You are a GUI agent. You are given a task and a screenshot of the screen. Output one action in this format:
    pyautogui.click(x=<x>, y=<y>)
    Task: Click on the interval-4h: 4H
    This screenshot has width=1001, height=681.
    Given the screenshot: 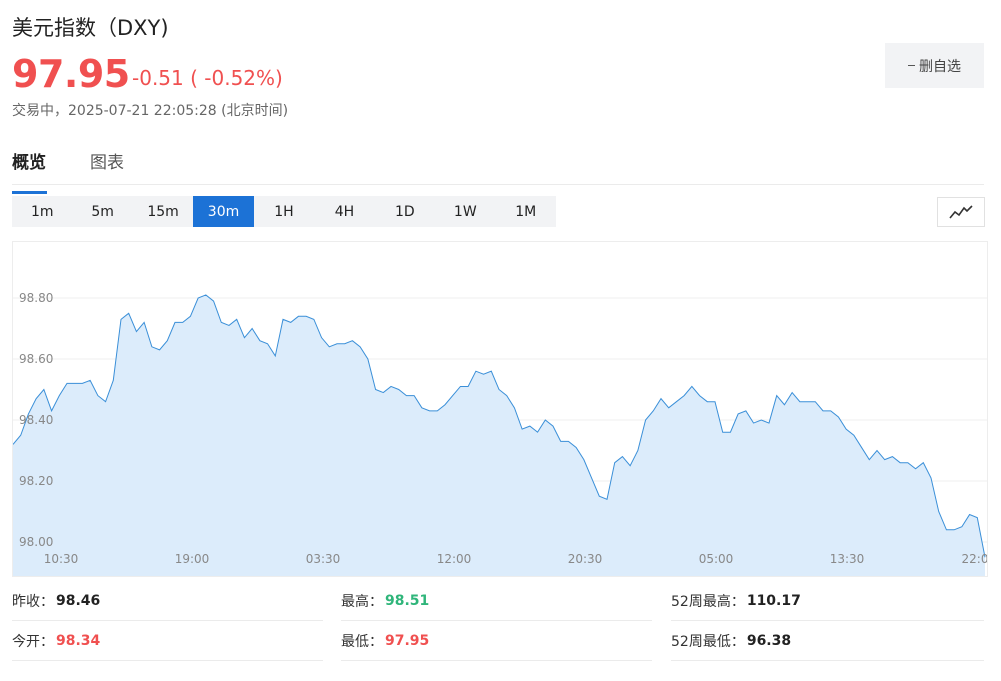 What is the action you would take?
    pyautogui.click(x=344, y=211)
    